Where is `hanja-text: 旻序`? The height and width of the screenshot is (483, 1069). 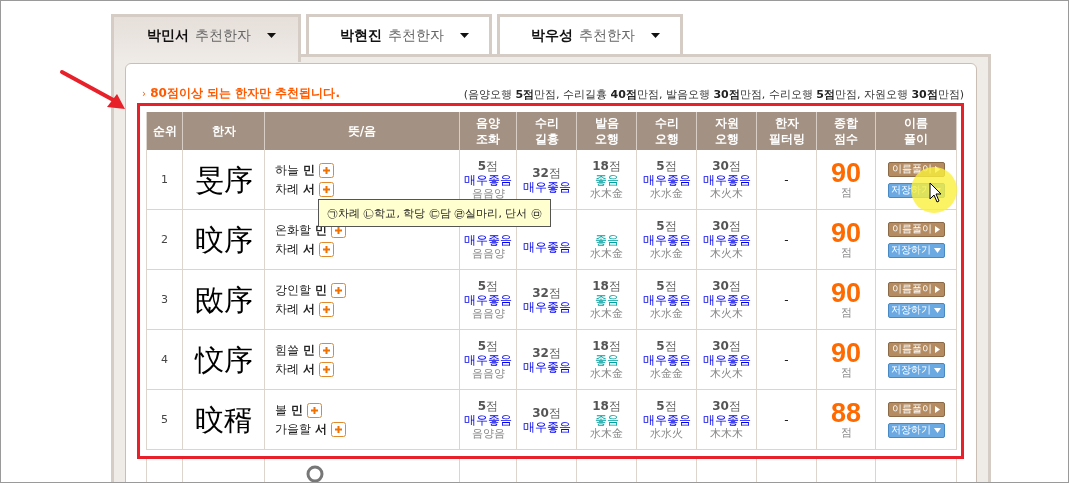 hanja-text: 旻序 is located at coordinates (223, 180).